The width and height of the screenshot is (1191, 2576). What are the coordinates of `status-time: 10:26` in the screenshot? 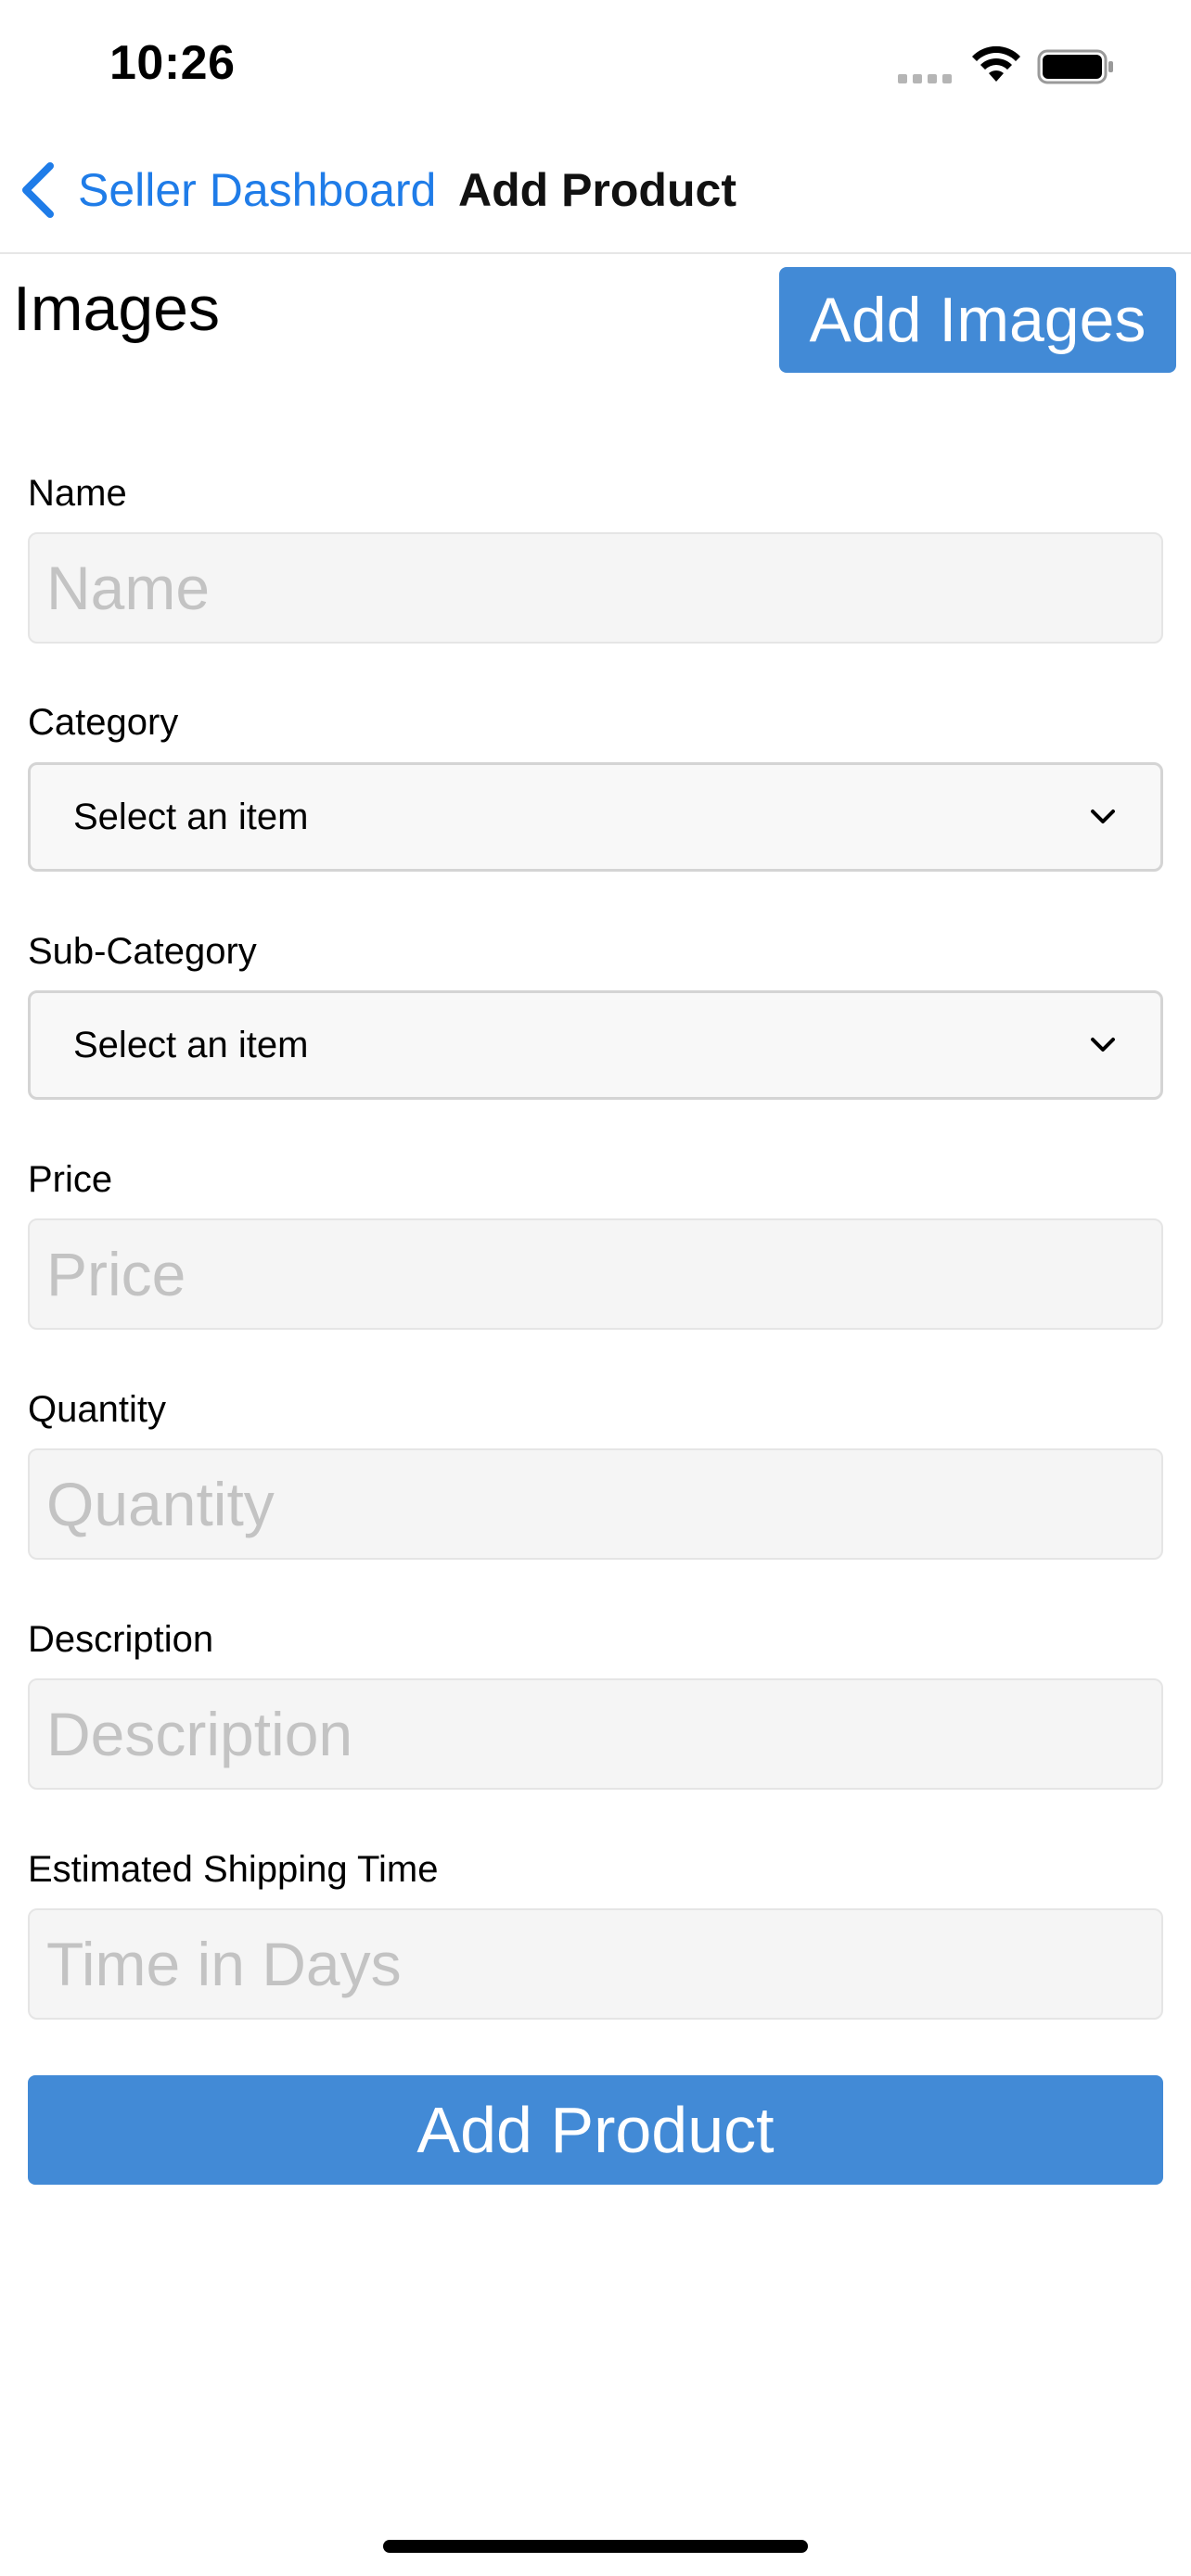 It's located at (172, 63).